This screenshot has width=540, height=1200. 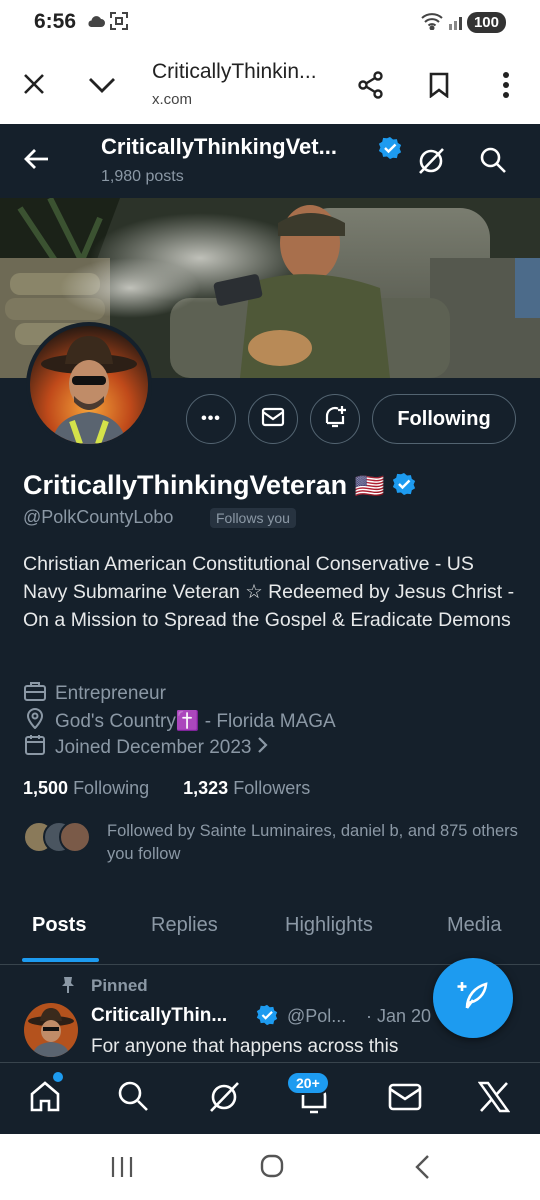 What do you see at coordinates (329, 925) in the screenshot?
I see `tab-highlights: Highlights` at bounding box center [329, 925].